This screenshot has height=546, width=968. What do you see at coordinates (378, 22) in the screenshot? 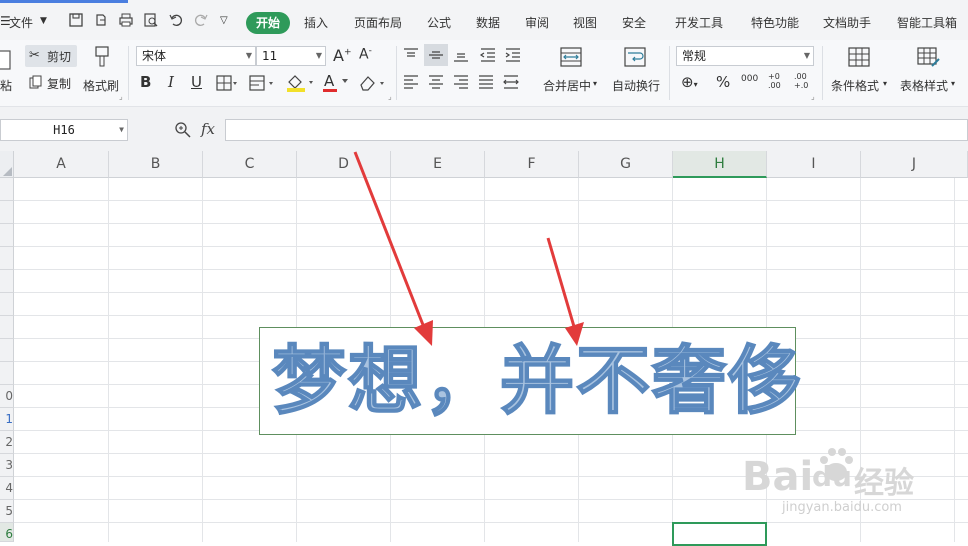
I see `tab-page-layout: 页面布局` at bounding box center [378, 22].